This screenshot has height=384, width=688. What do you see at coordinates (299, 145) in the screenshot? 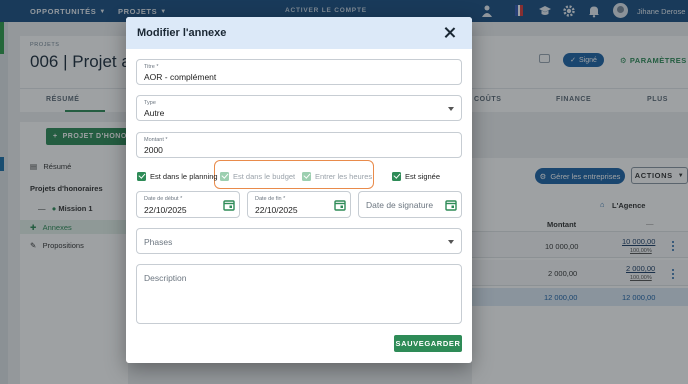
I see `montant-field: Montant * 2000` at bounding box center [299, 145].